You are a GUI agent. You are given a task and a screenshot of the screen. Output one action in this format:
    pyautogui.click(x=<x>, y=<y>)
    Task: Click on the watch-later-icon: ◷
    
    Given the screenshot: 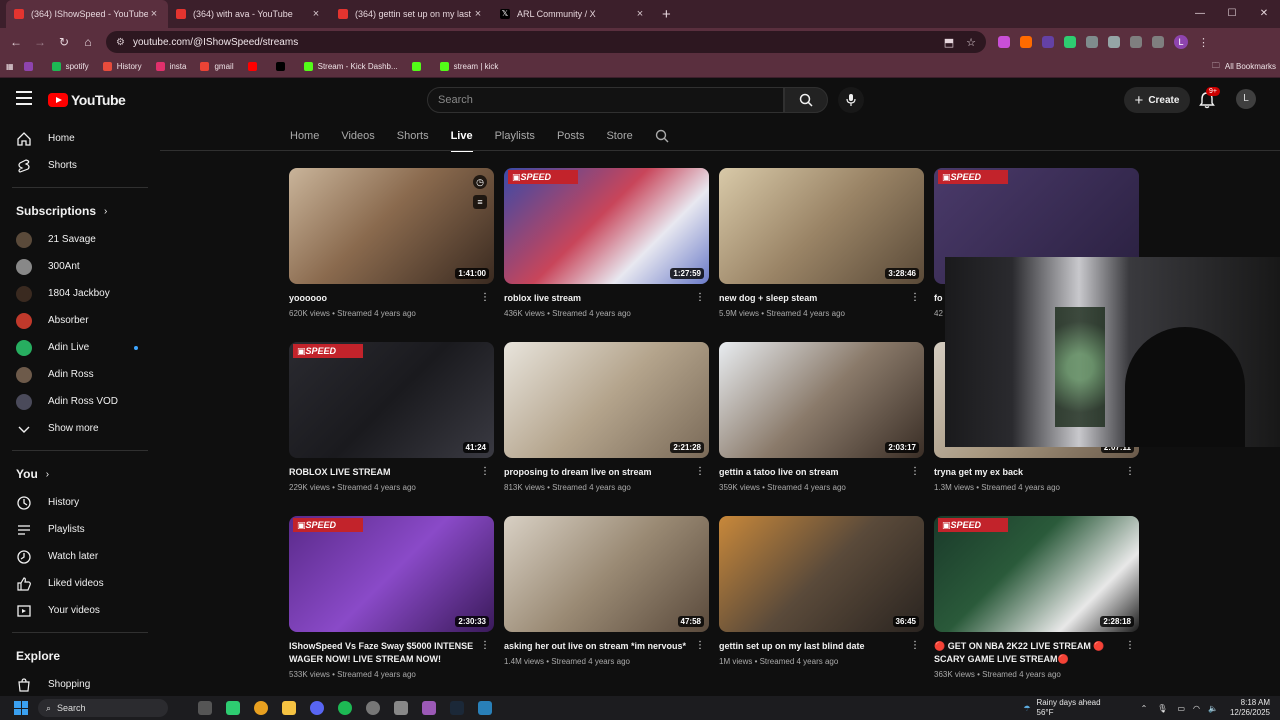 What is the action you would take?
    pyautogui.click(x=480, y=182)
    